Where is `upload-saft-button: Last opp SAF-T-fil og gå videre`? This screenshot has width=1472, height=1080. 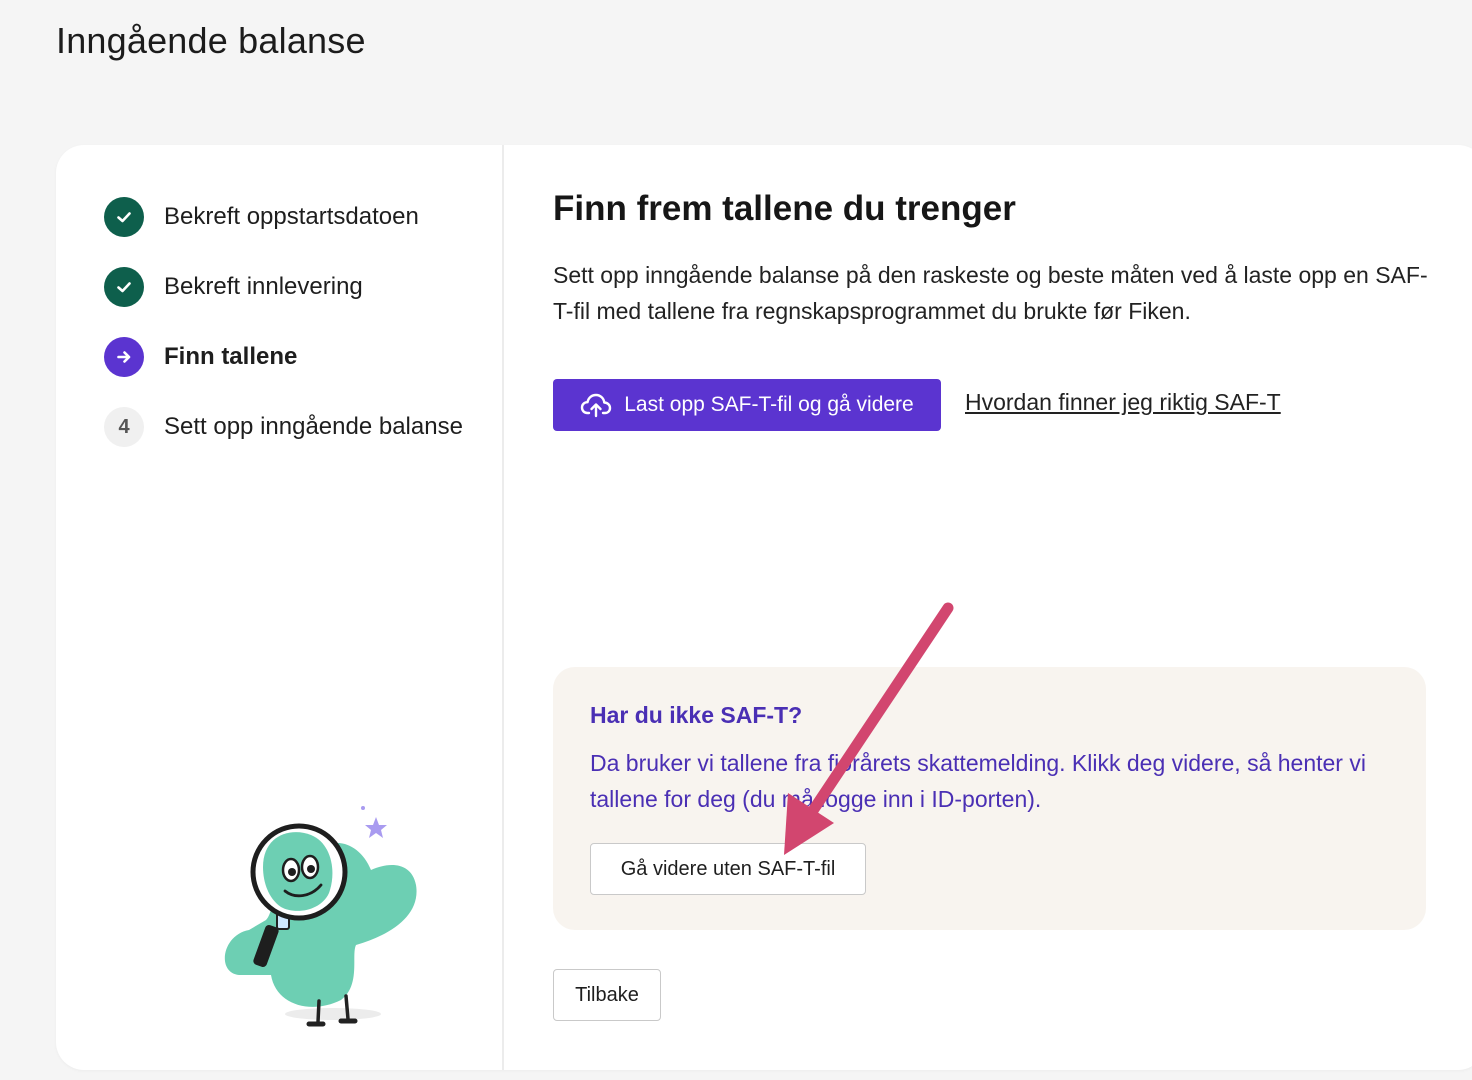
upload-saft-button: Last opp SAF-T-fil og gå videre is located at coordinates (747, 405).